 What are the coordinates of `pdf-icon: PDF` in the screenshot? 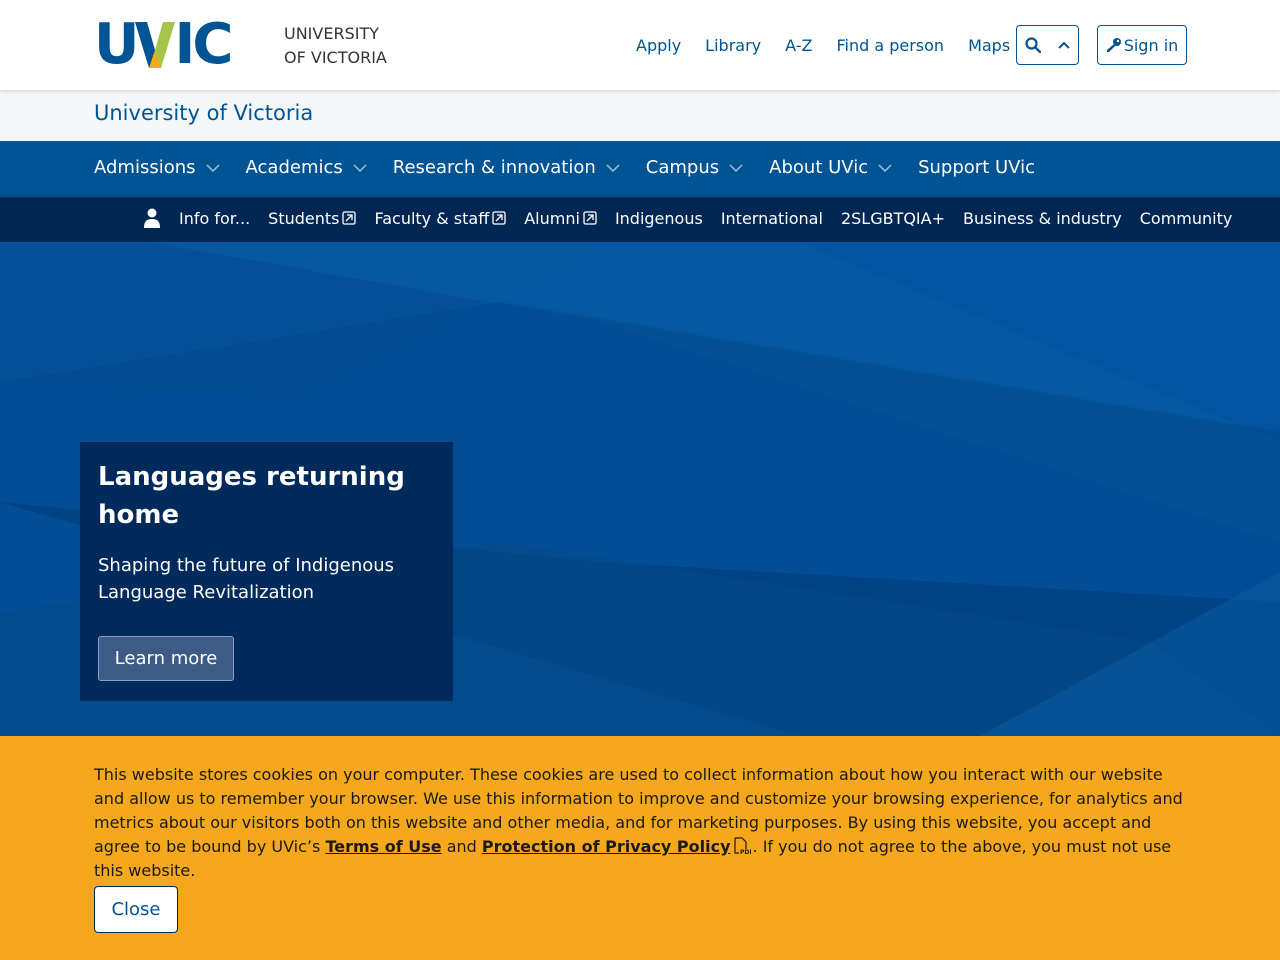 It's located at (742, 846).